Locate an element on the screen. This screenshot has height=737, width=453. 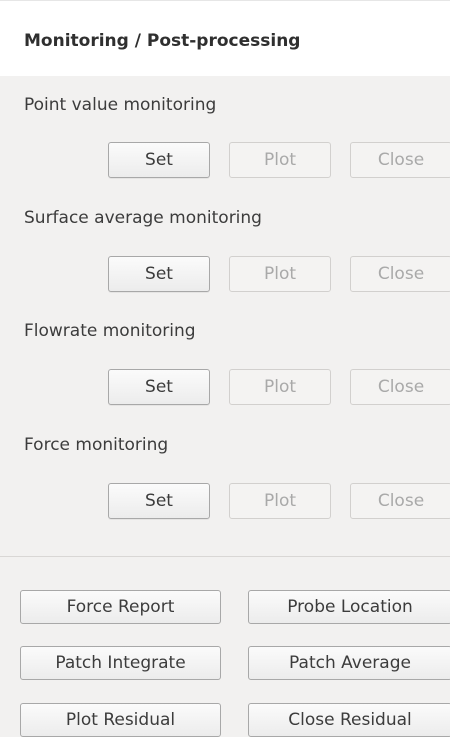
flowrate-close-button: Close is located at coordinates (401, 387).